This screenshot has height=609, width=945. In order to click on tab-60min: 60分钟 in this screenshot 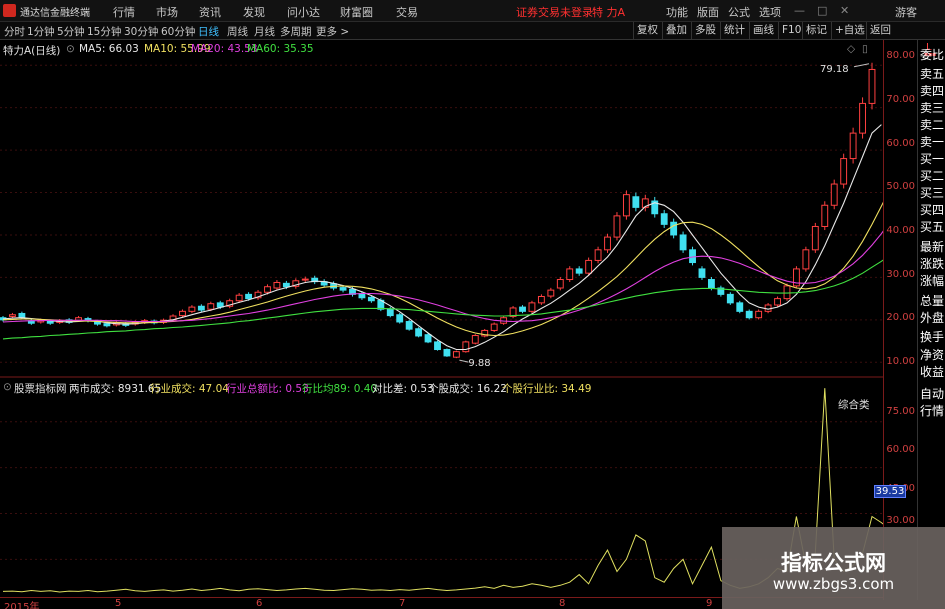, I will do `click(178, 31)`.